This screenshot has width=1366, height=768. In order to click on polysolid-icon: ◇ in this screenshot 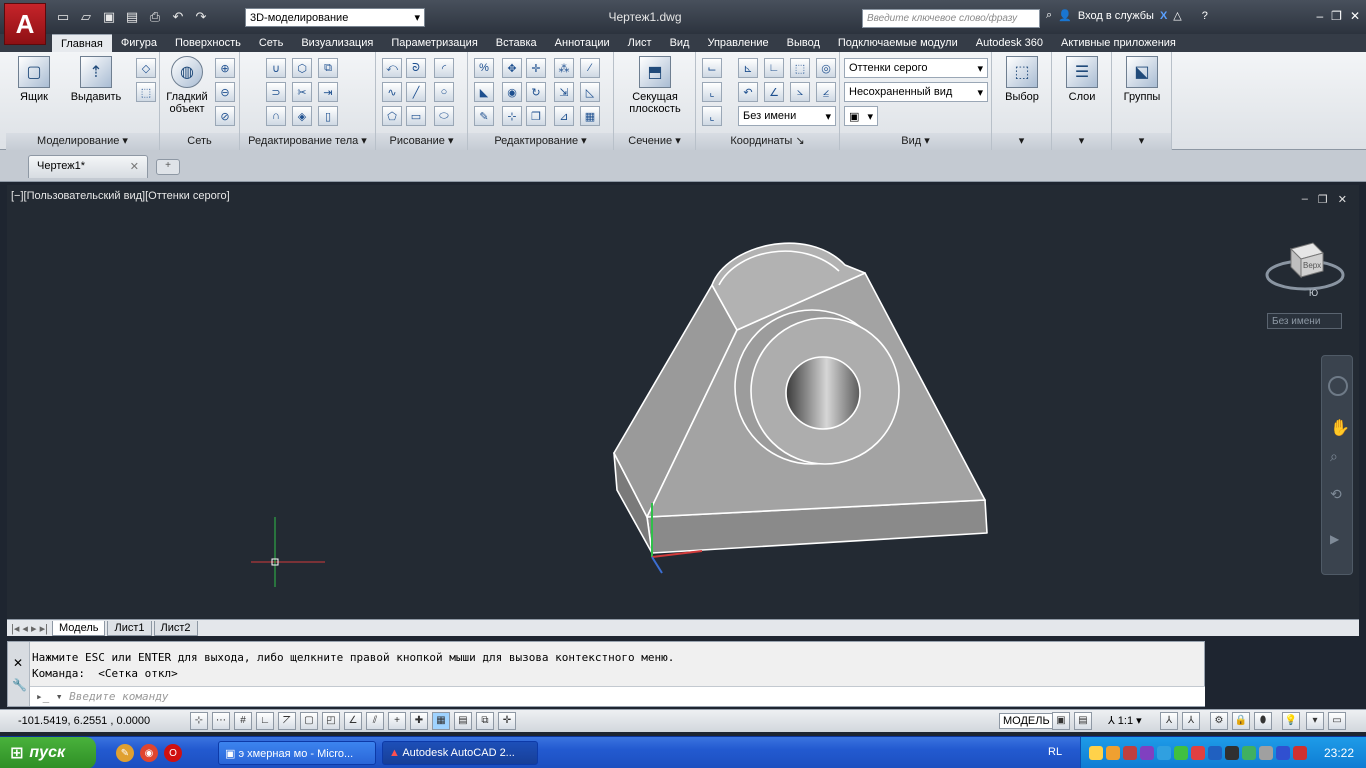, I will do `click(146, 68)`.